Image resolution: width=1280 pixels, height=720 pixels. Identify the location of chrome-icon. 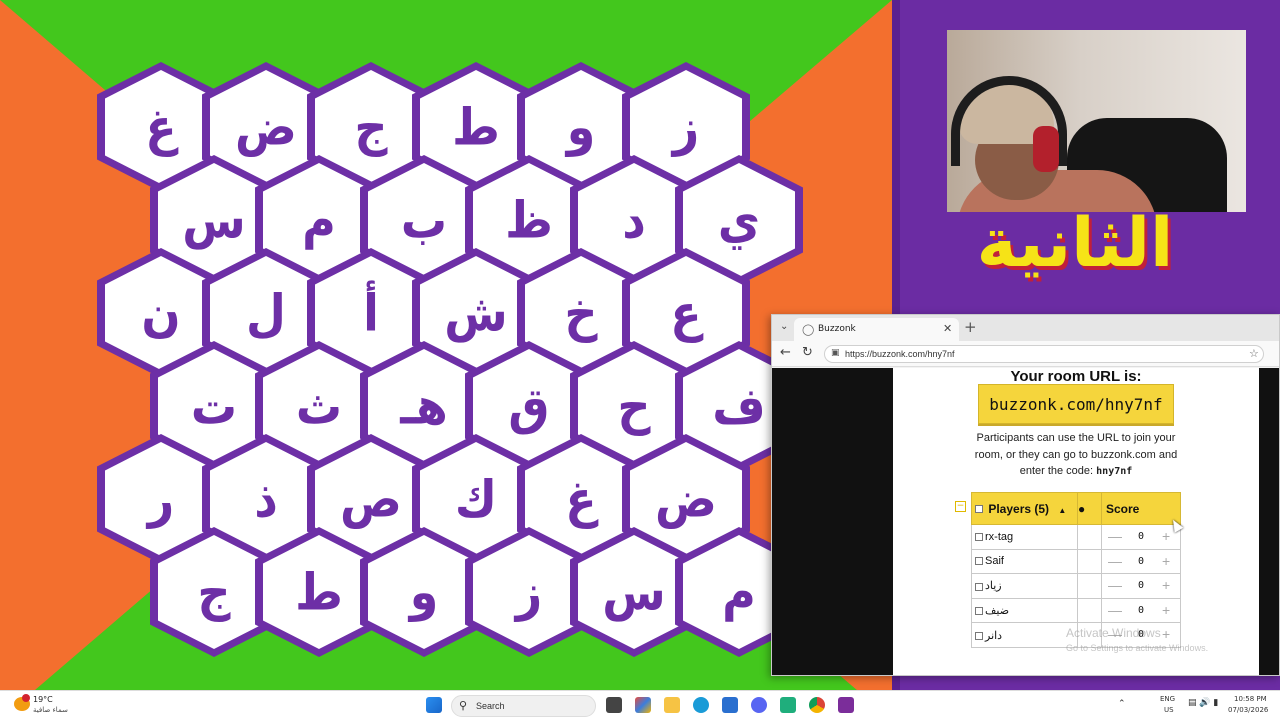
(817, 705).